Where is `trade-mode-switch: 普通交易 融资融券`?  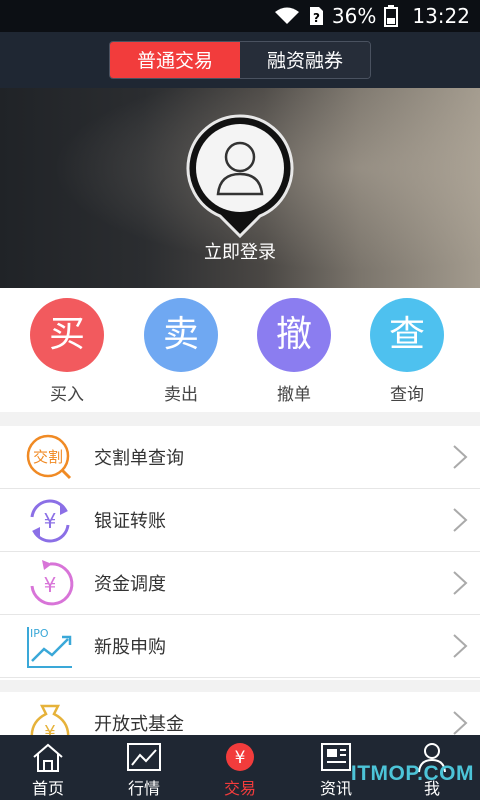
trade-mode-switch: 普通交易 融资融券 is located at coordinates (240, 60).